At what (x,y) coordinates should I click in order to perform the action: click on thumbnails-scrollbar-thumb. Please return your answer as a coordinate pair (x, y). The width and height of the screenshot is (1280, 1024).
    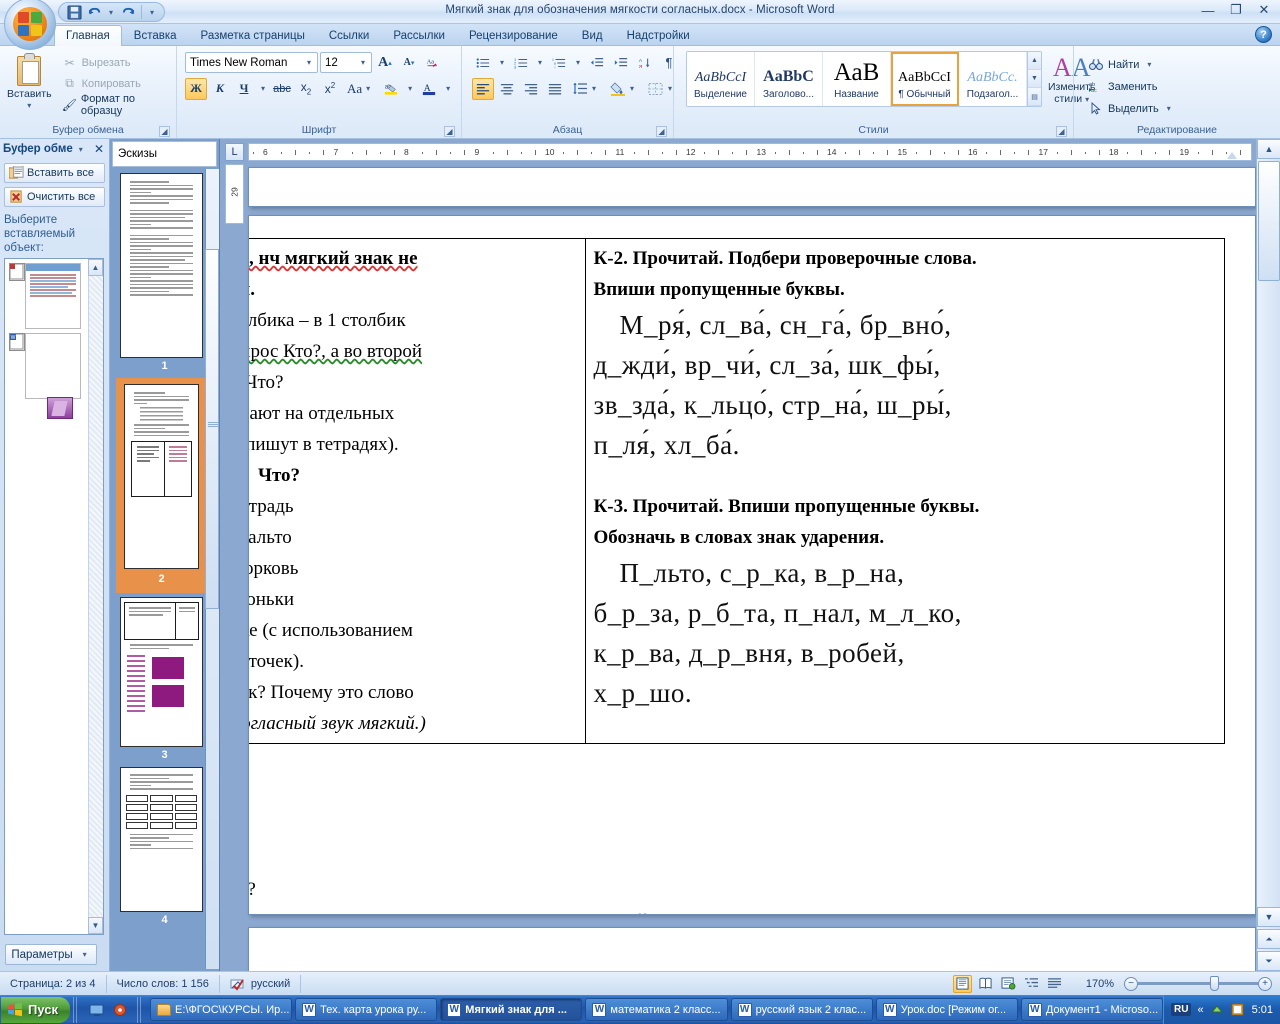
    Looking at the image, I should click on (212, 429).